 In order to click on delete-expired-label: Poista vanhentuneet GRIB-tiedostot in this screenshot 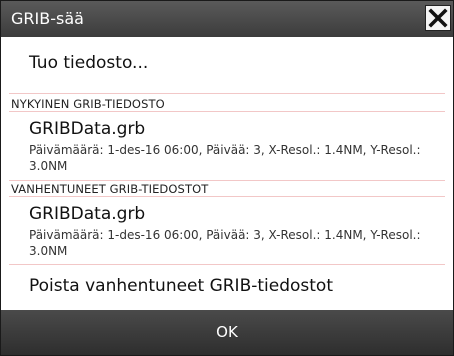, I will do `click(181, 286)`.